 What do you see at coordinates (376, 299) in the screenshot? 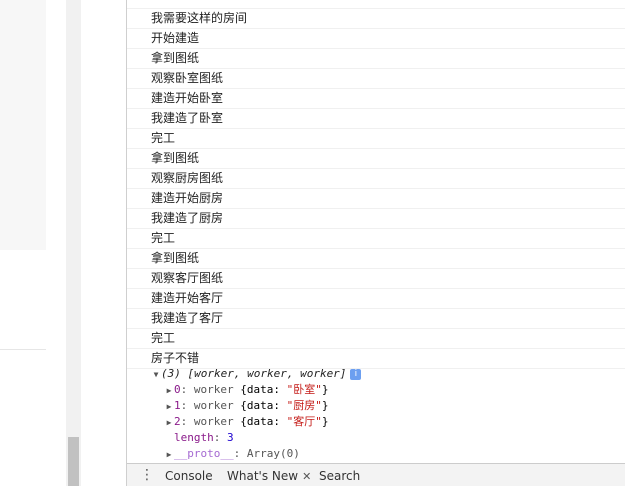
I see `console-message: 建造开始客厅` at bounding box center [376, 299].